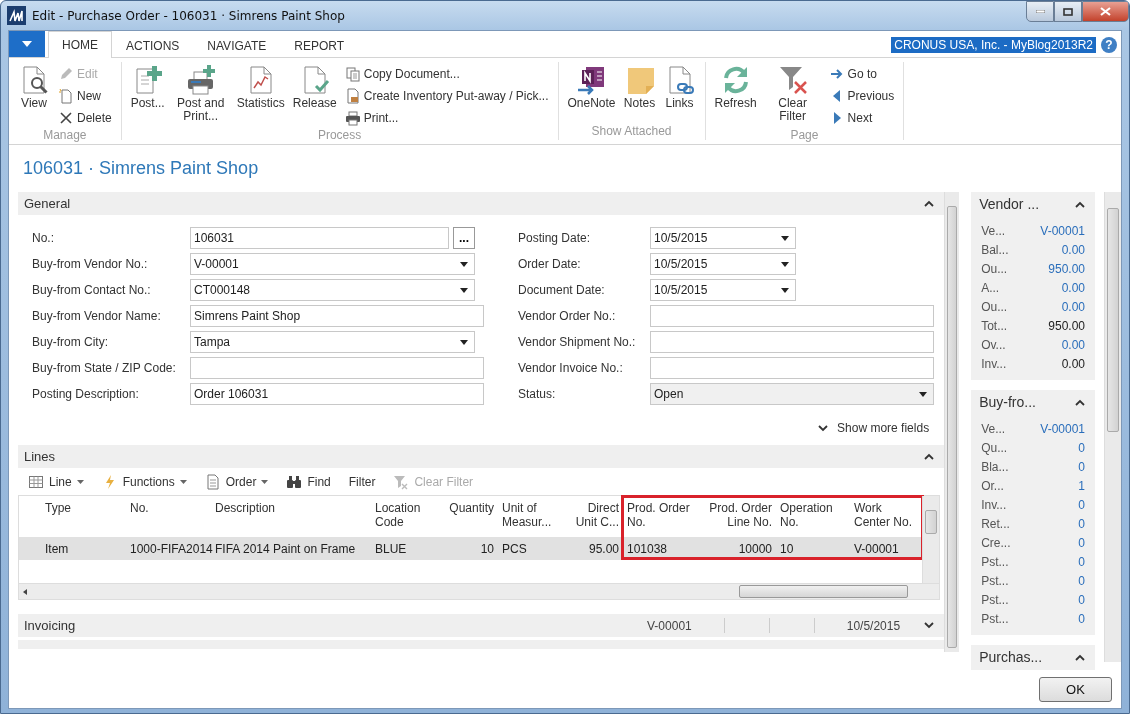 Image resolution: width=1130 pixels, height=714 pixels. Describe the element at coordinates (85, 95) in the screenshot. I see `ribbon-button: New` at that location.